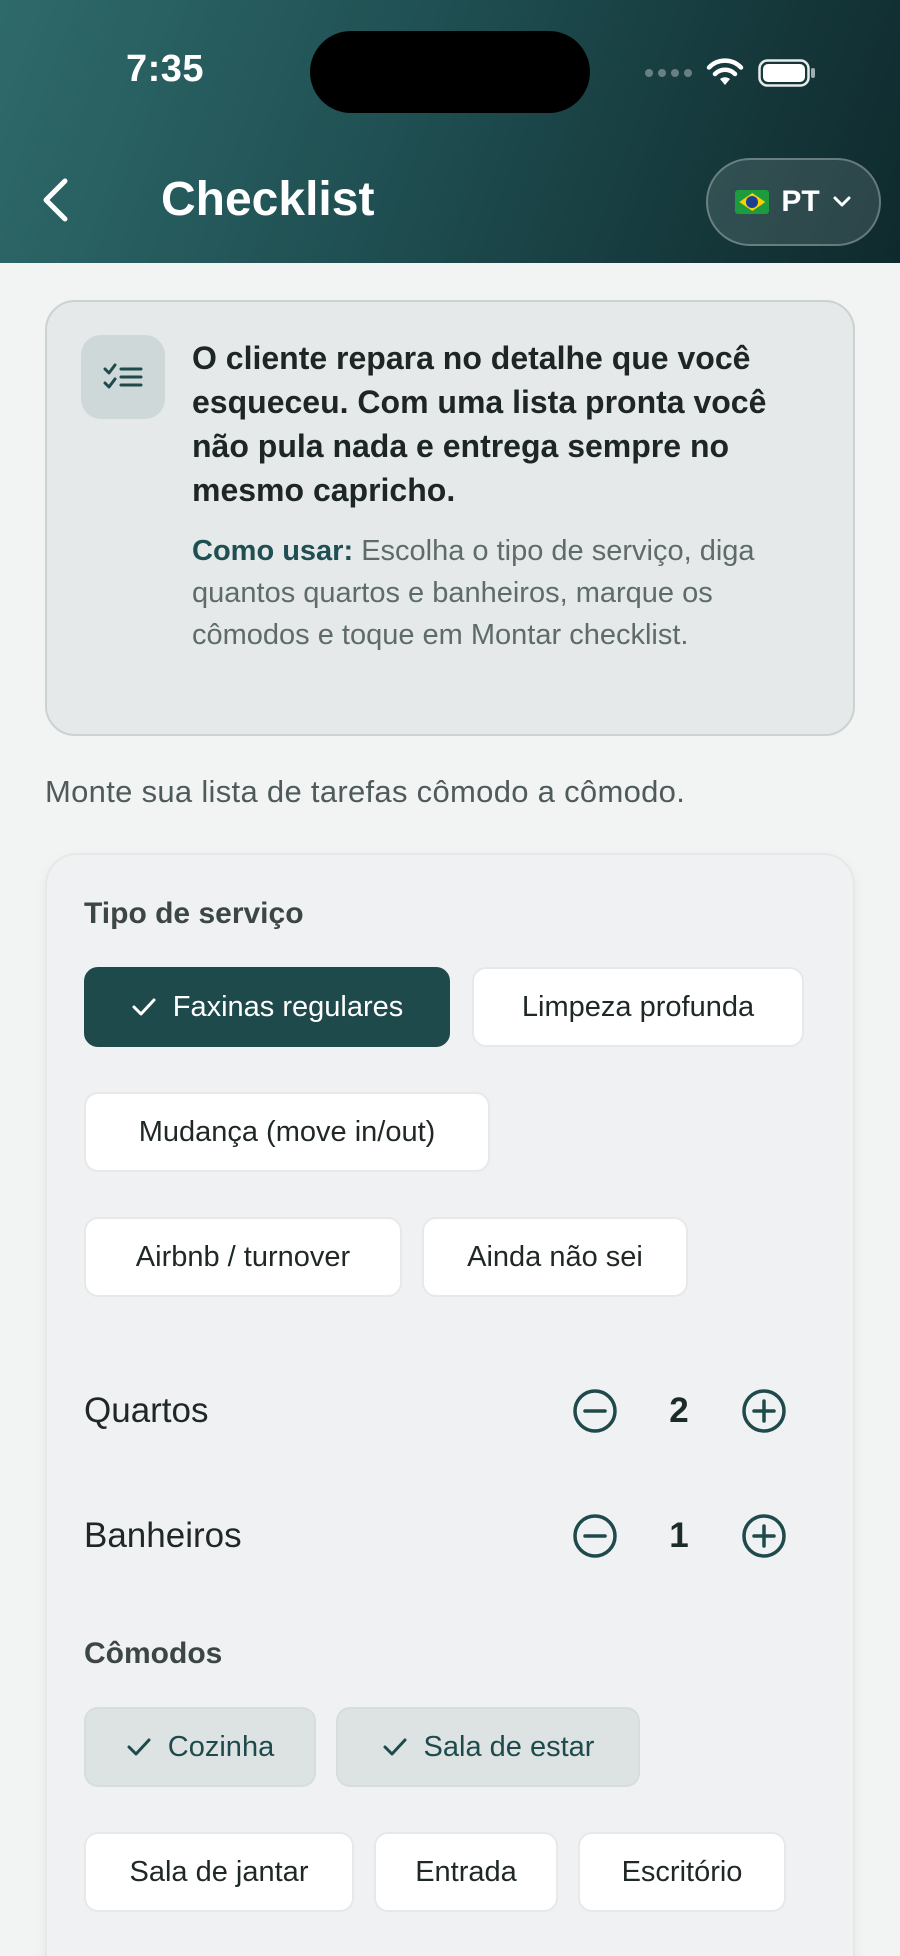  What do you see at coordinates (273, 551) in the screenshot?
I see `howto-label: Como usar:` at bounding box center [273, 551].